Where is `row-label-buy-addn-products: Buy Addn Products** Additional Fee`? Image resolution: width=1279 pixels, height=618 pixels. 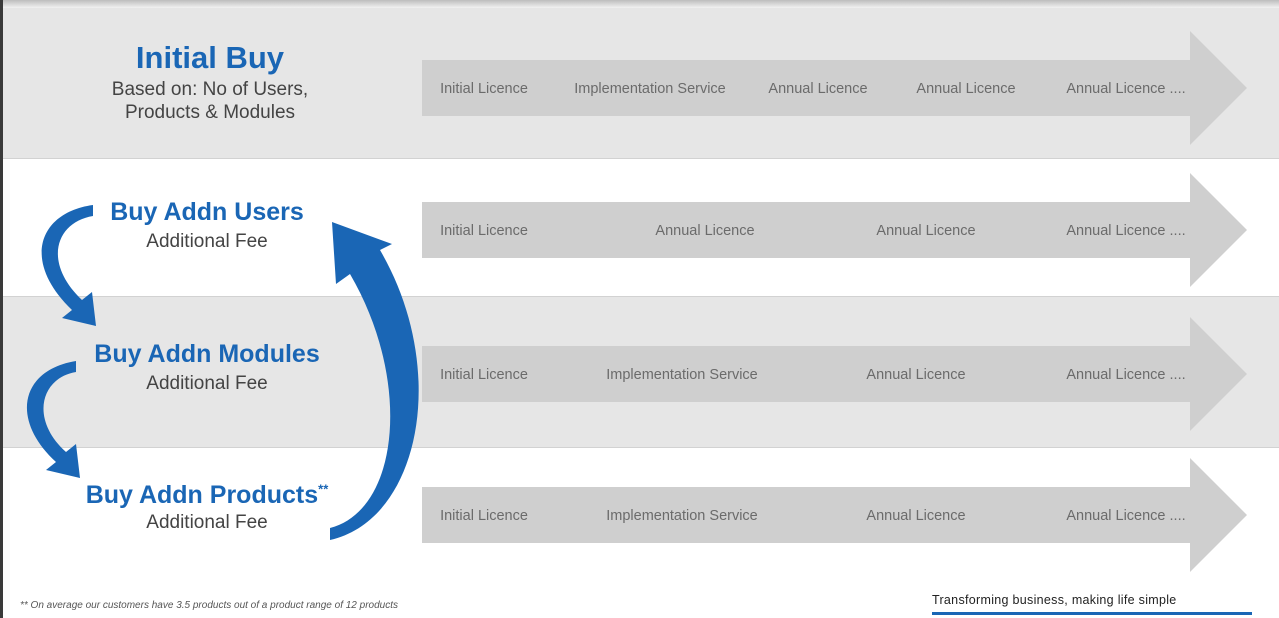 row-label-buy-addn-products: Buy Addn Products** Additional Fee is located at coordinates (207, 507).